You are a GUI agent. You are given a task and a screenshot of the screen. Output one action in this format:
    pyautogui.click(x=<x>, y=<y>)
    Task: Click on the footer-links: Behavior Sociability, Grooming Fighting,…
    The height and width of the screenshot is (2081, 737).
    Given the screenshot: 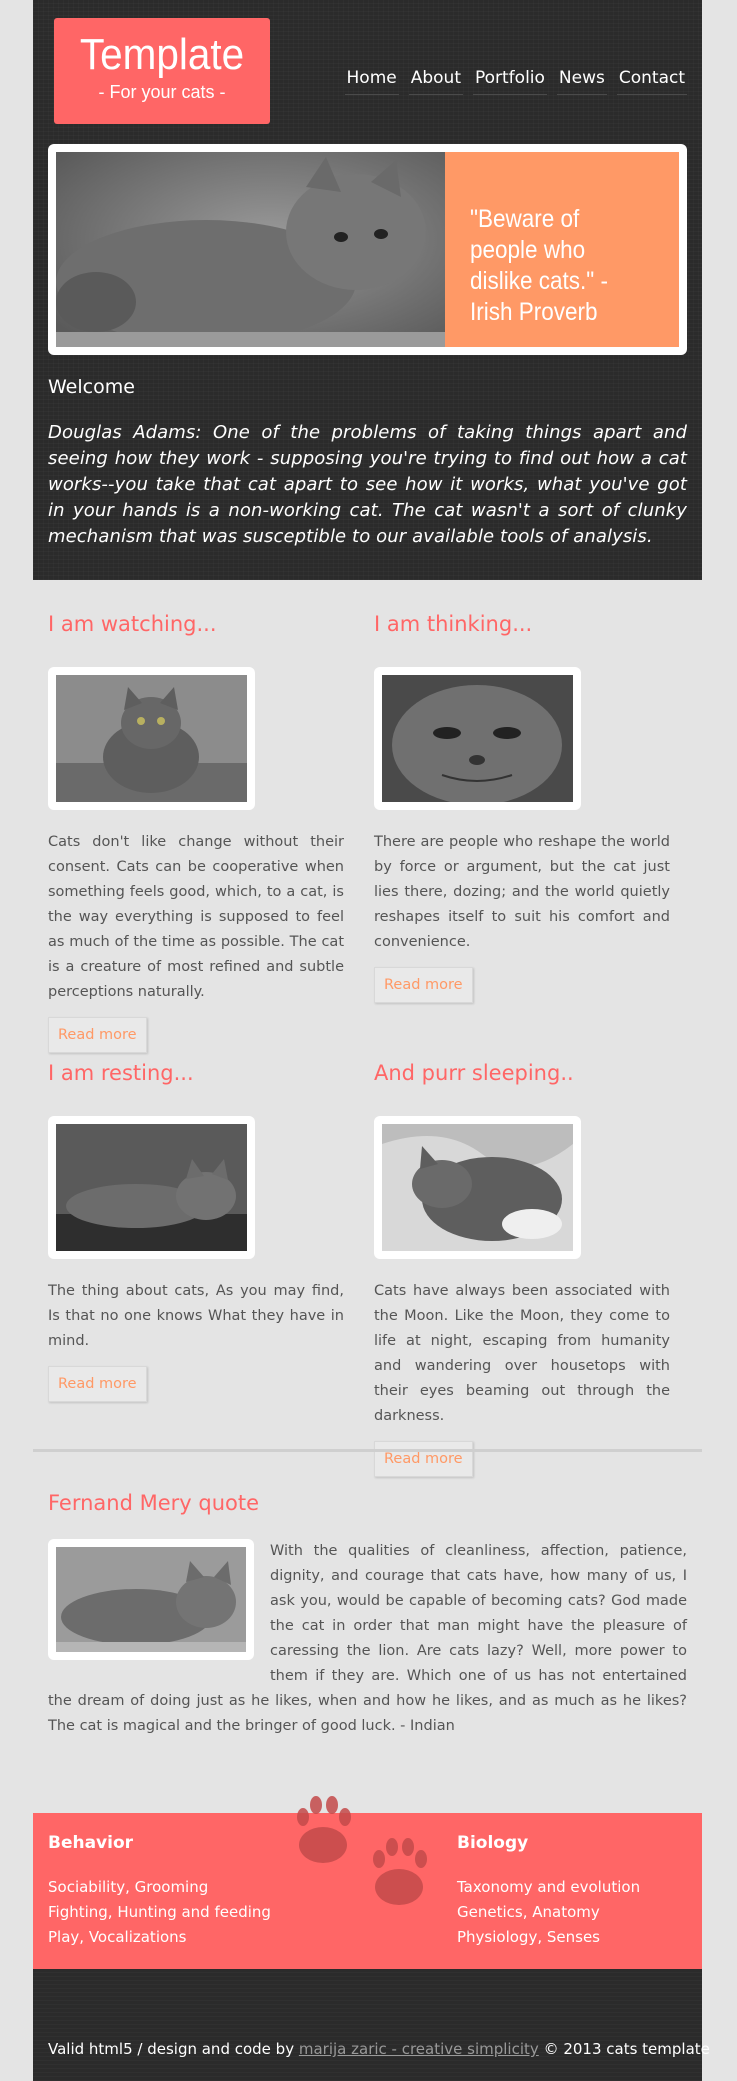 What is the action you would take?
    pyautogui.click(x=367, y=1882)
    